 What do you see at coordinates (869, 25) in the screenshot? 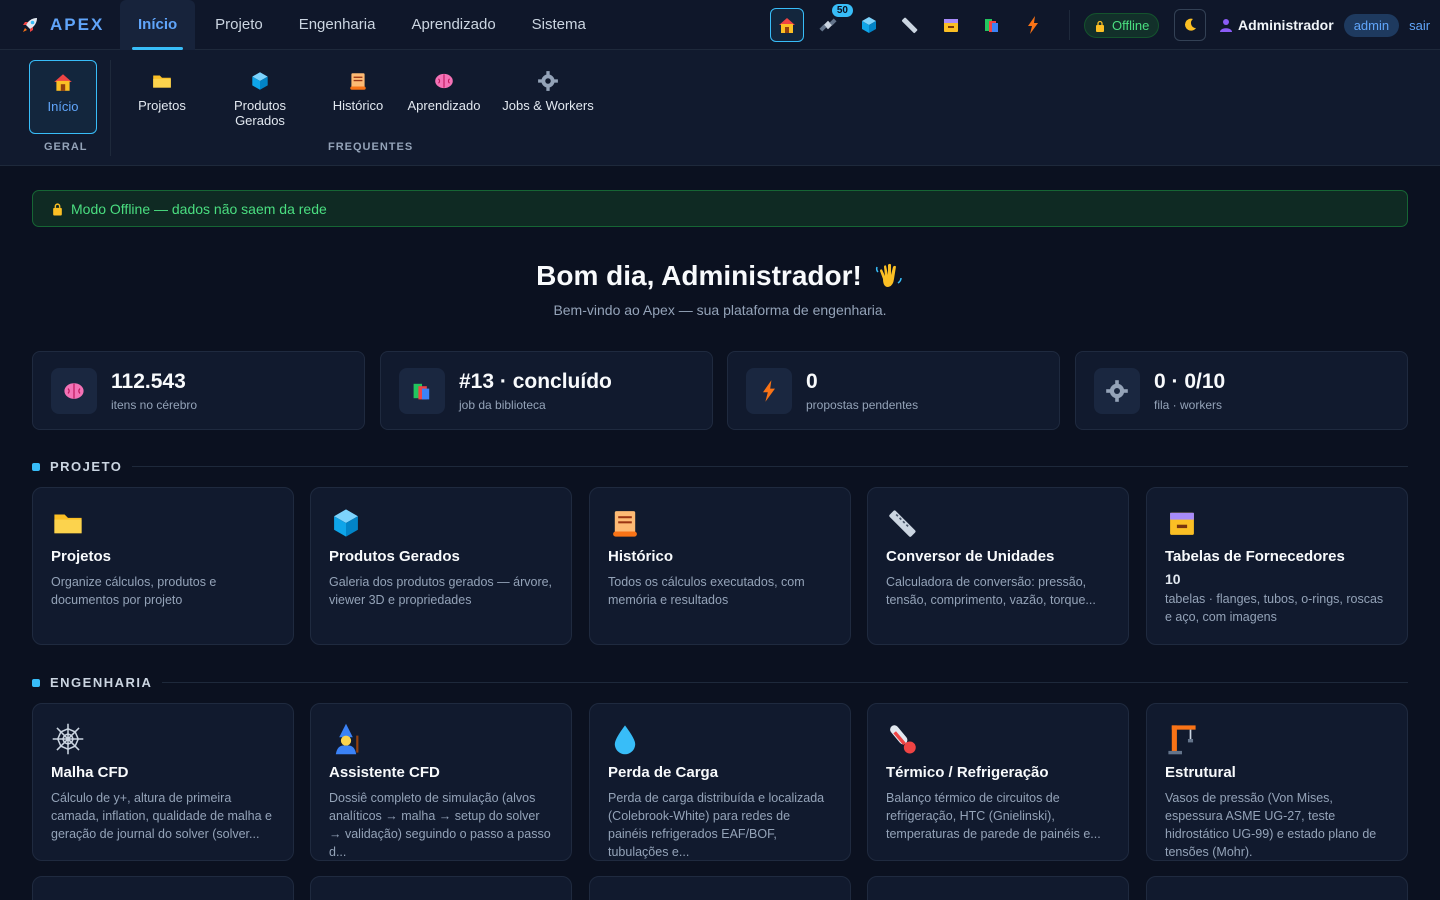
I see `cube-button` at bounding box center [869, 25].